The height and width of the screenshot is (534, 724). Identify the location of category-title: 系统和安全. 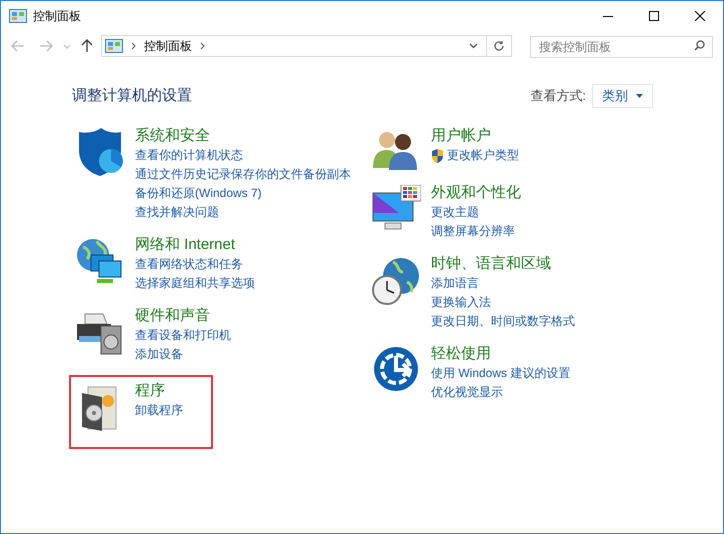
(243, 136).